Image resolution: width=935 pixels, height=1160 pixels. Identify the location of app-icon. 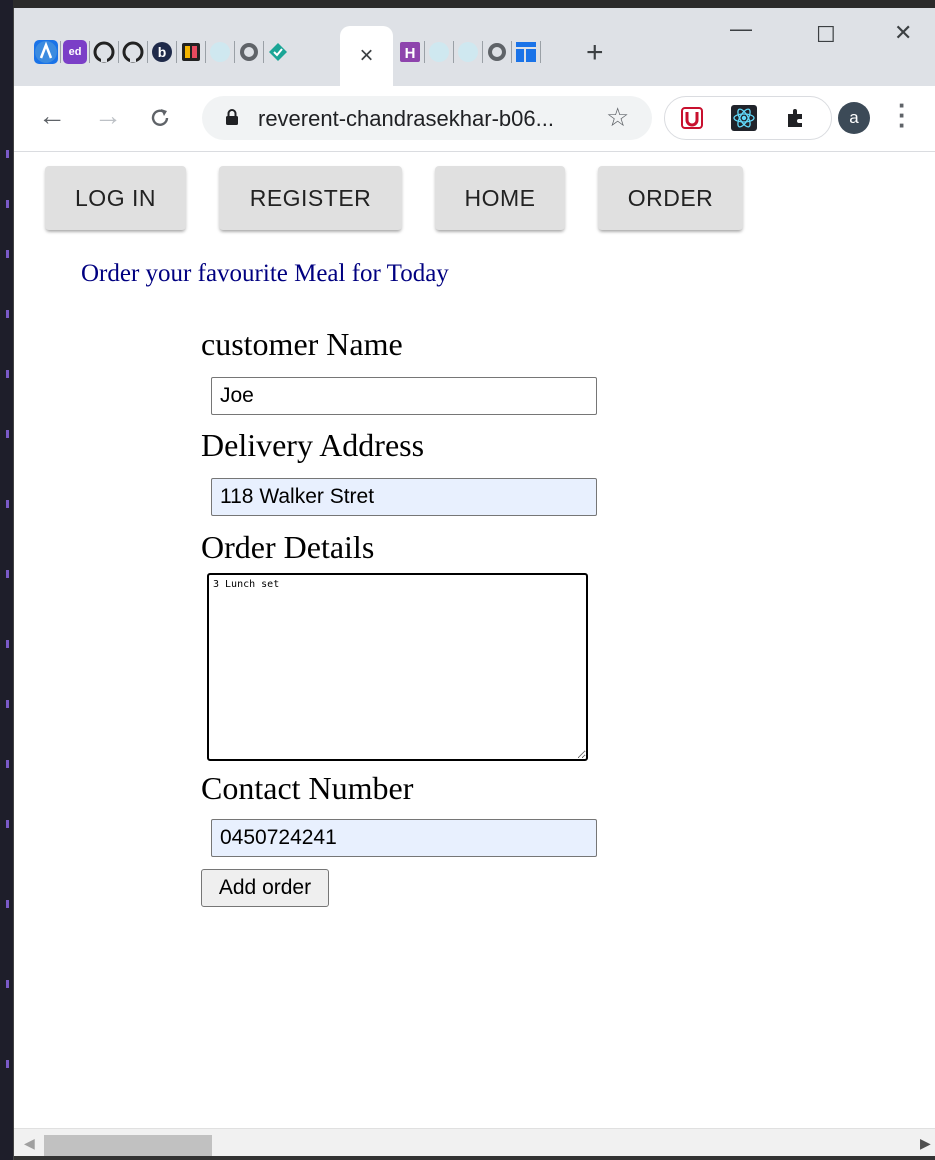
(191, 52).